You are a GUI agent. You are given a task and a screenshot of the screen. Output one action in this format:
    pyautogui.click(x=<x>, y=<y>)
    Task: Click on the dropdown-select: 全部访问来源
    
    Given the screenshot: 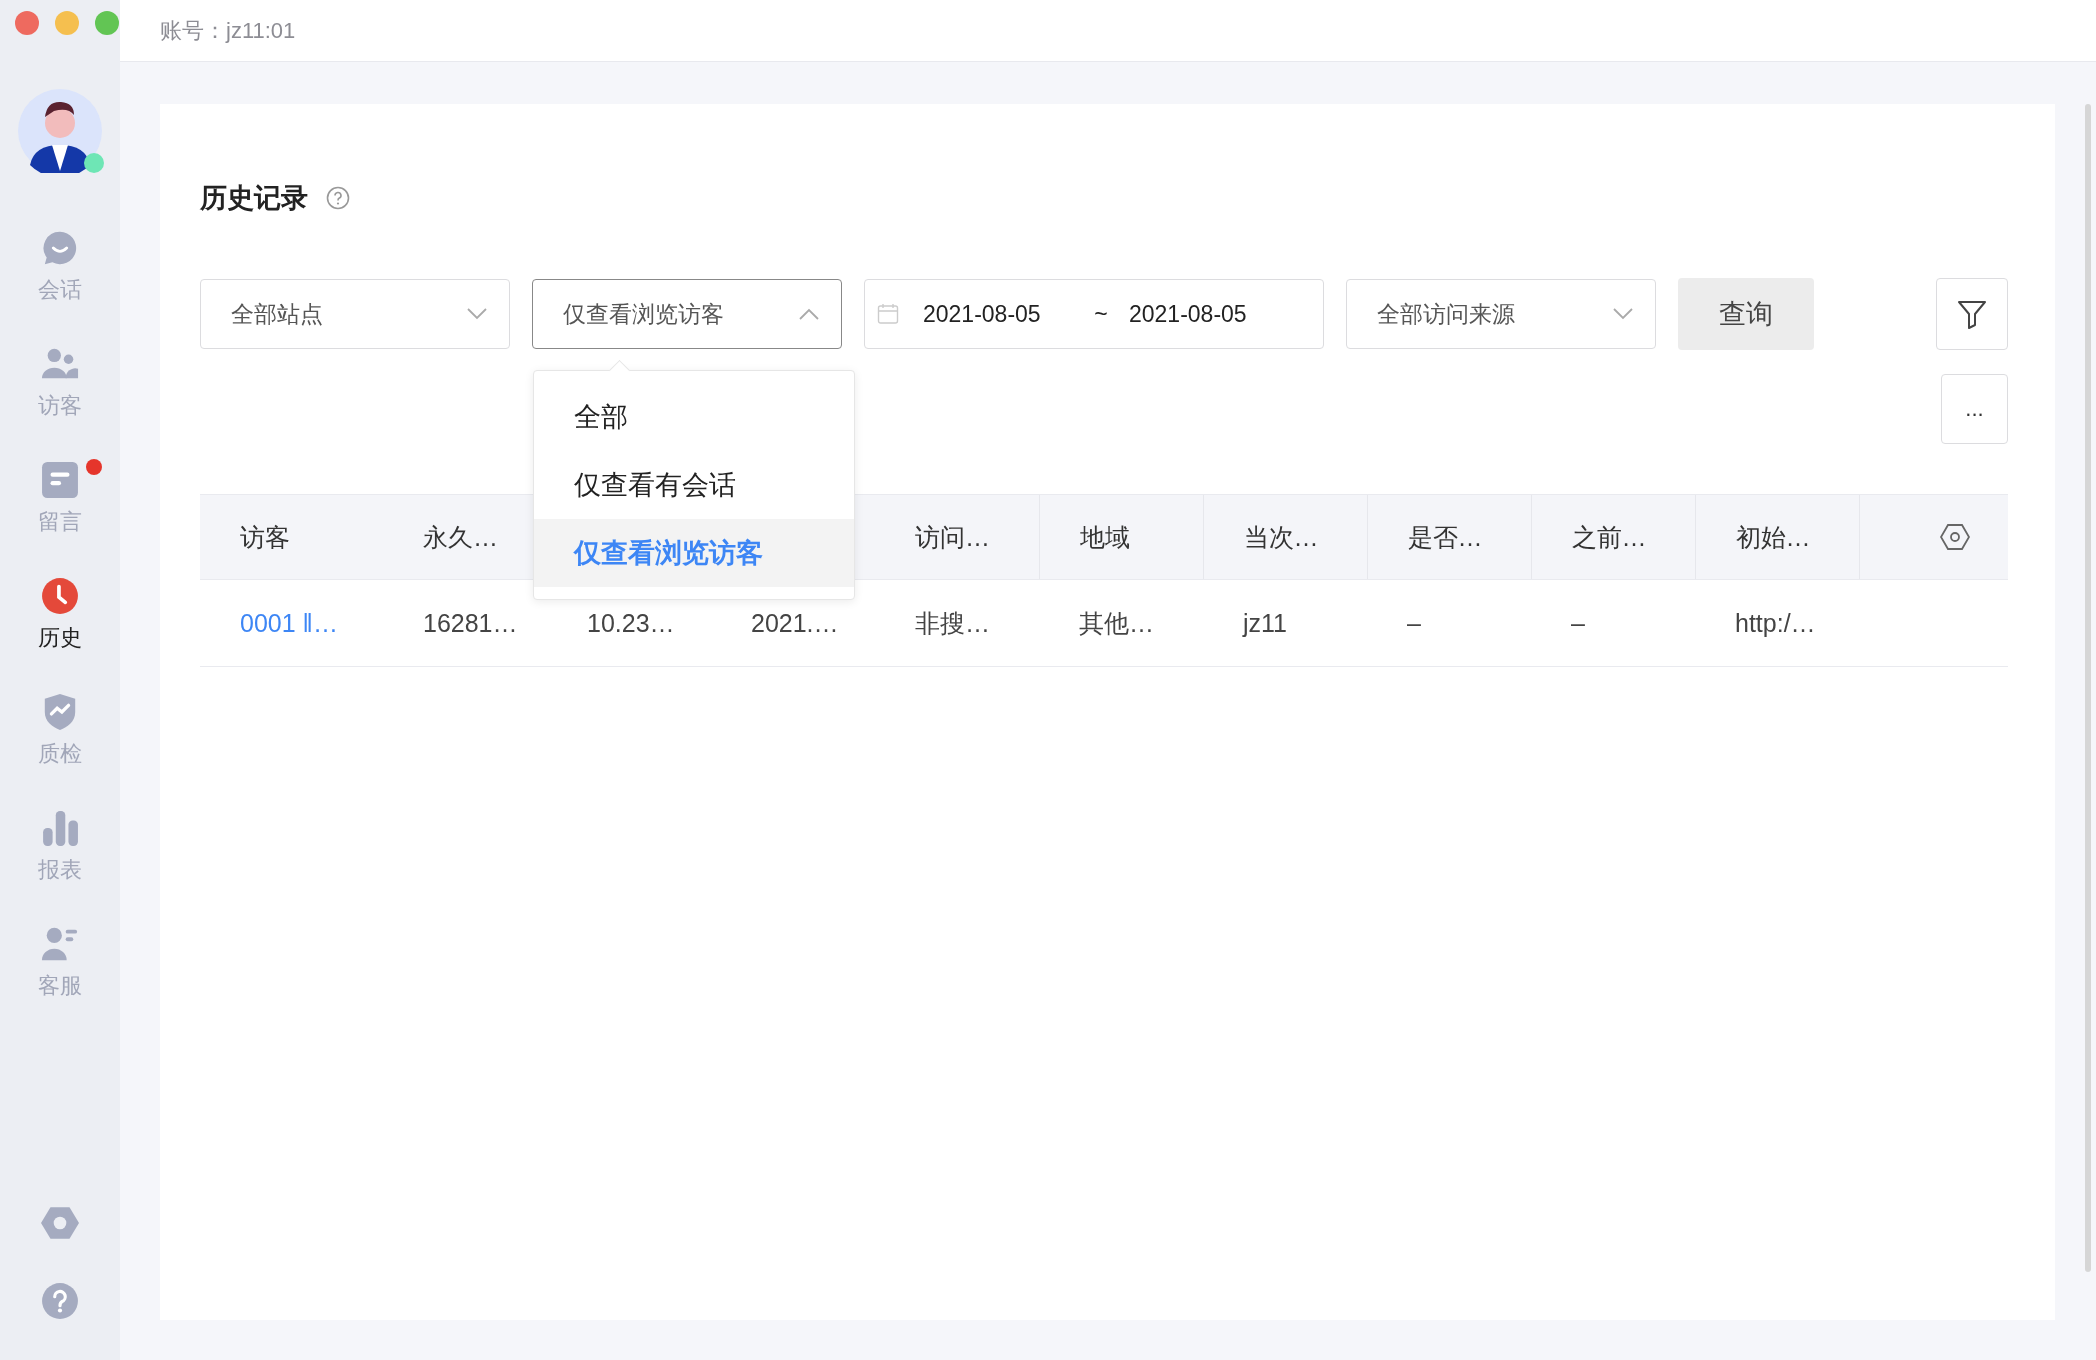 What is the action you would take?
    pyautogui.click(x=1501, y=314)
    